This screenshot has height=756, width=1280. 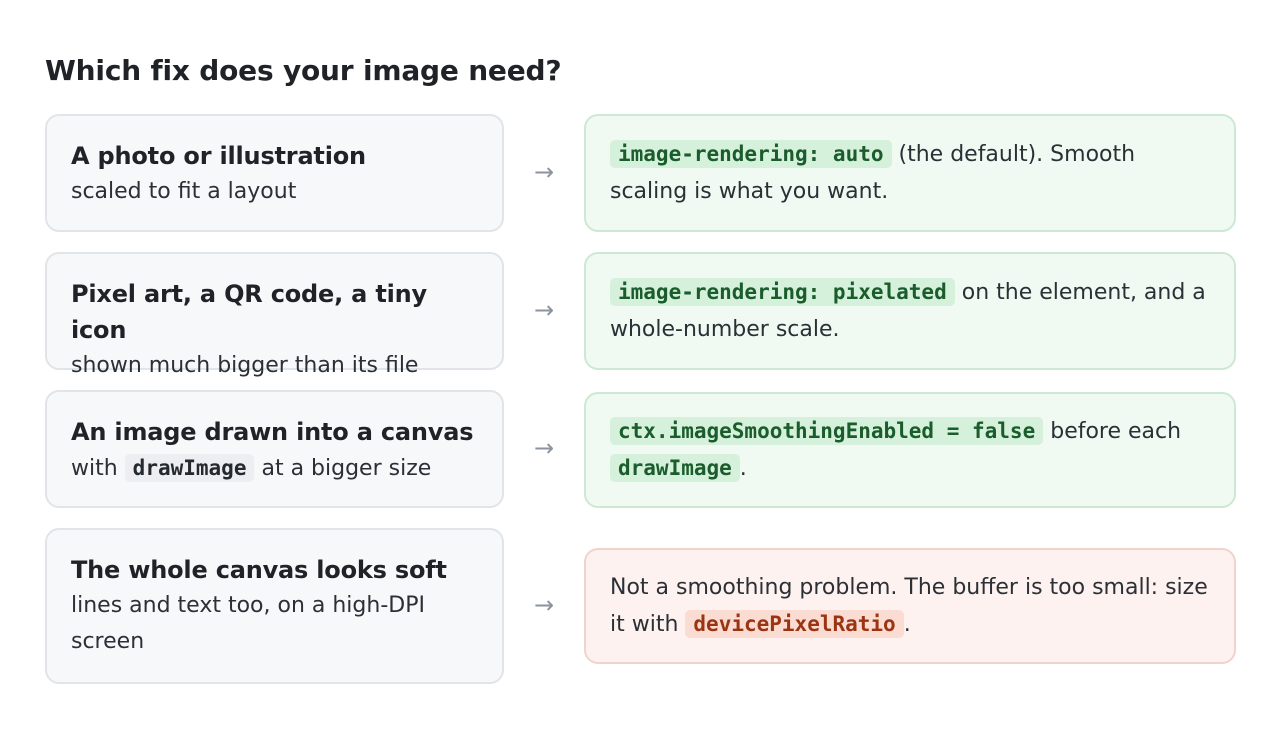 I want to click on fix-code: image-rendering: pixelated, so click(x=782, y=292).